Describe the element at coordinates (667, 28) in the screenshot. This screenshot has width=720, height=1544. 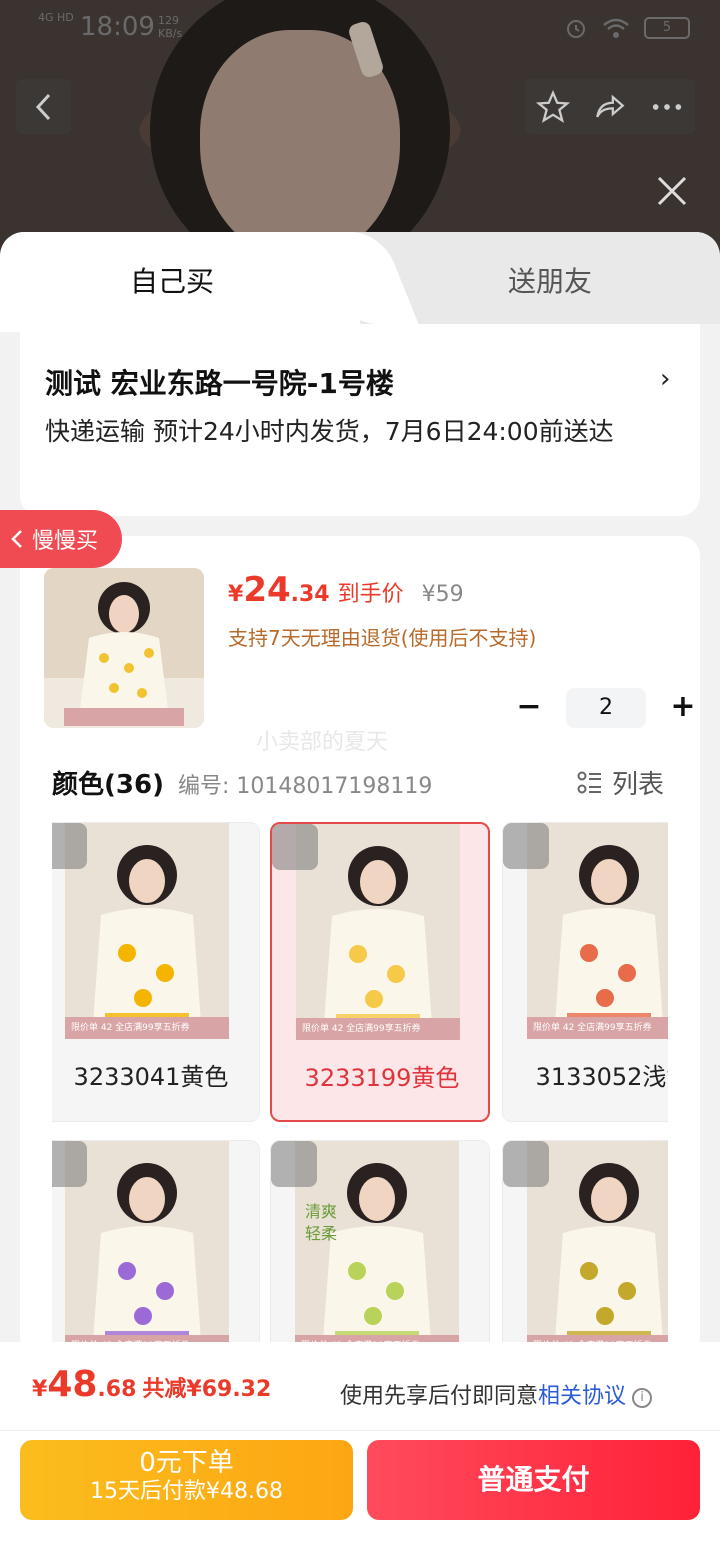
I see `battery-icon: 5` at that location.